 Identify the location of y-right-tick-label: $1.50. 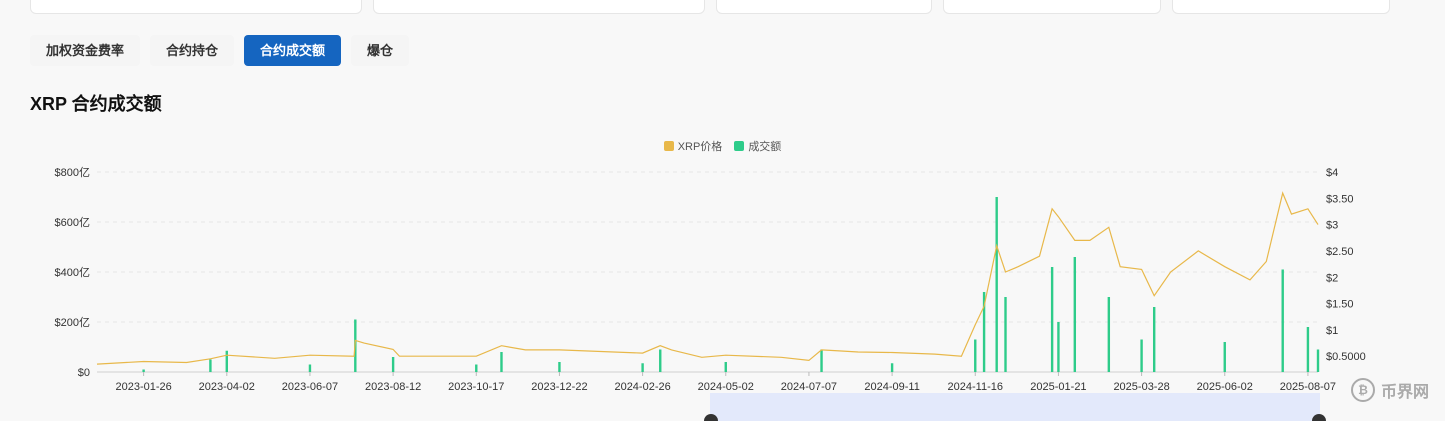
(1340, 305).